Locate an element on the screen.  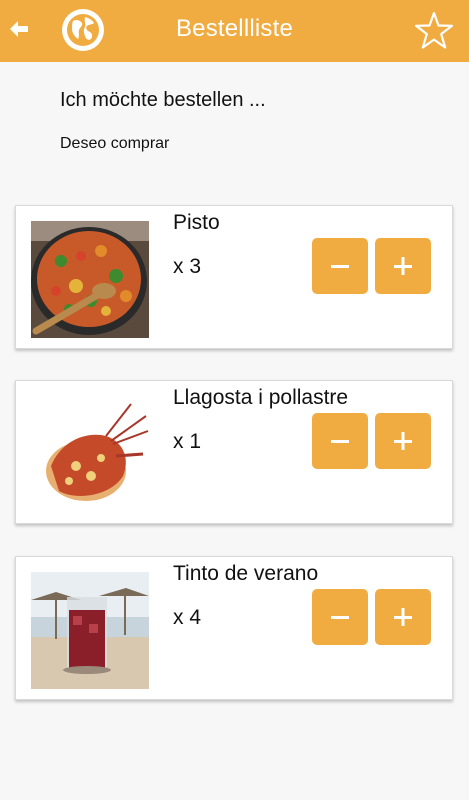
intro-translation: Deseo comprar is located at coordinates (115, 143).